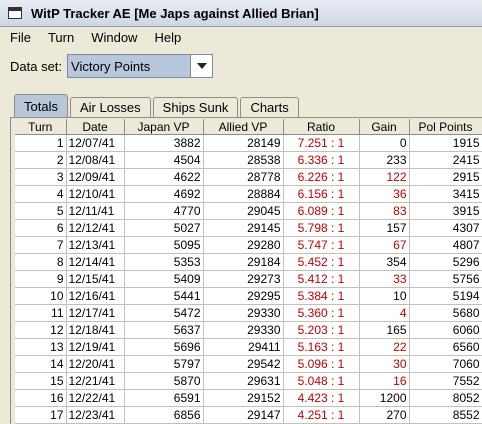 This screenshot has height=424, width=482. I want to click on table-row: 4 12/10/41 4692 28884 6.156 : 1 36 3415, so click(248, 194).